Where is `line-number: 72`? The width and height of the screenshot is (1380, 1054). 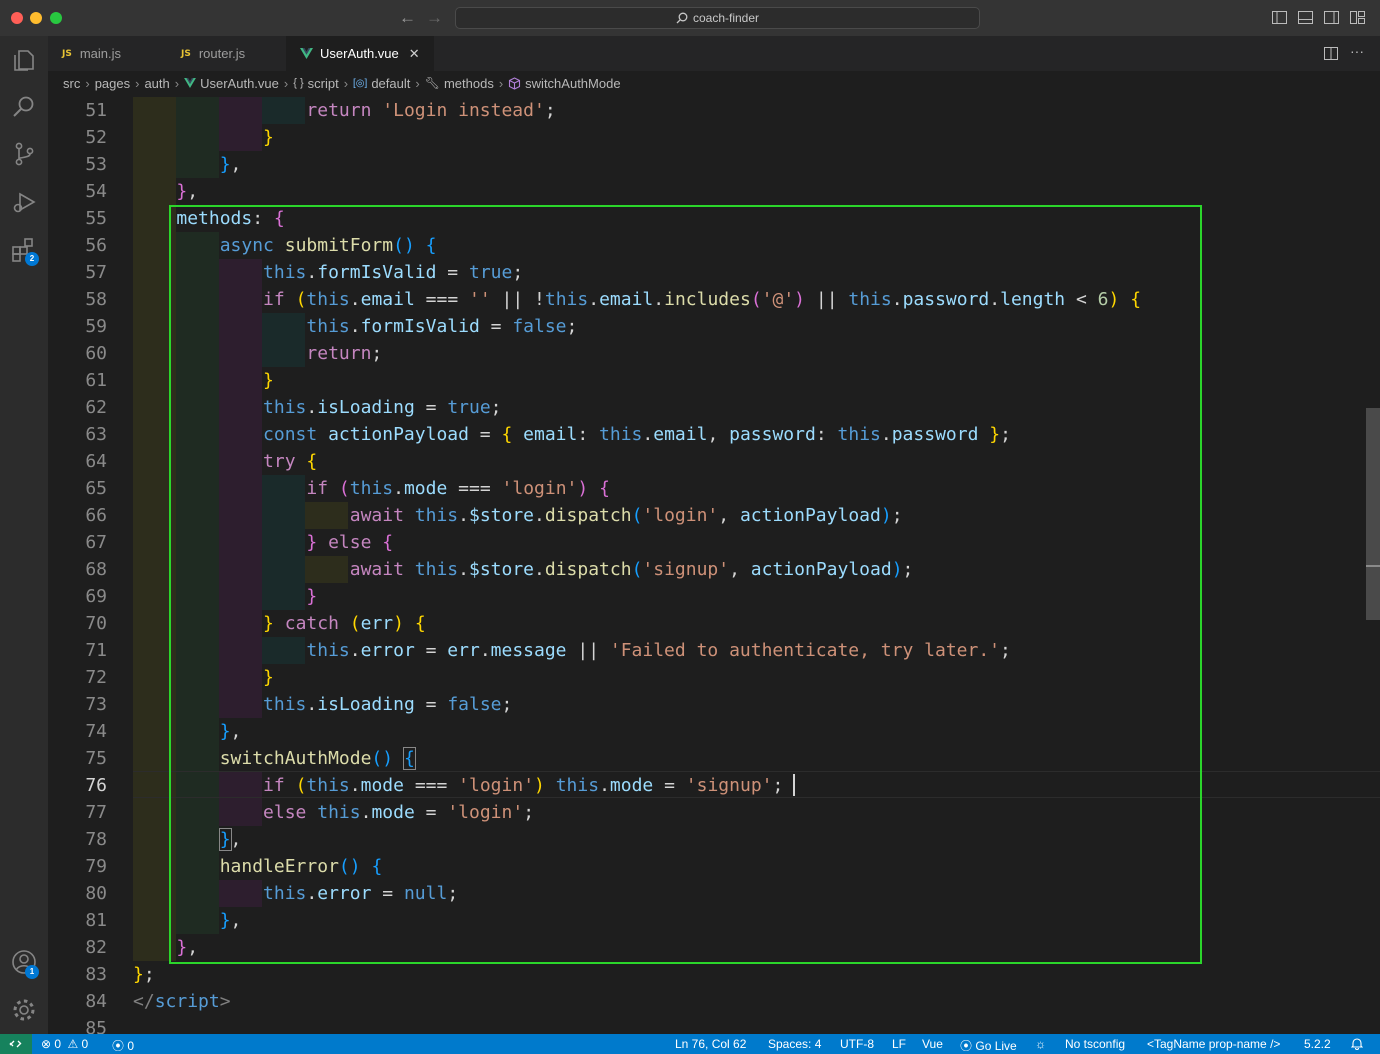 line-number: 72 is located at coordinates (96, 677).